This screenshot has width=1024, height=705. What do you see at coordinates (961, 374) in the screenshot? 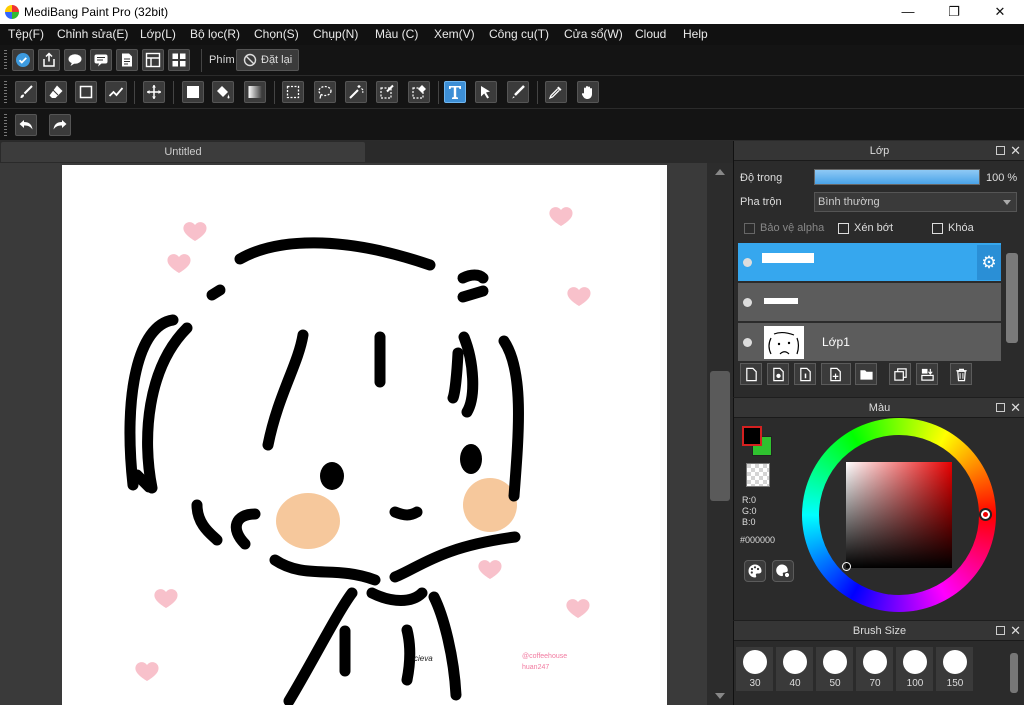
I see `delete-layer-button` at bounding box center [961, 374].